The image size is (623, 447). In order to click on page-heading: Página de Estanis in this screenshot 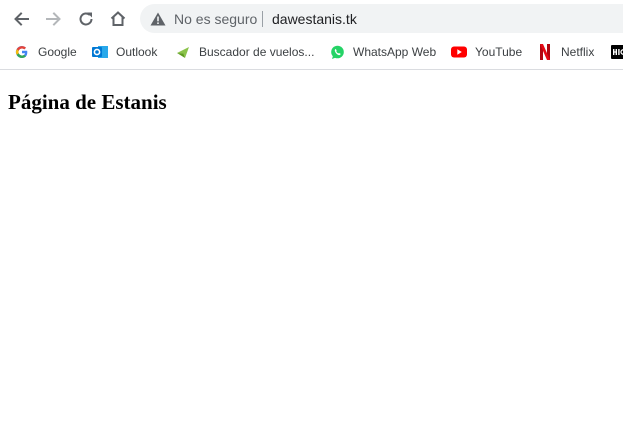, I will do `click(87, 102)`.